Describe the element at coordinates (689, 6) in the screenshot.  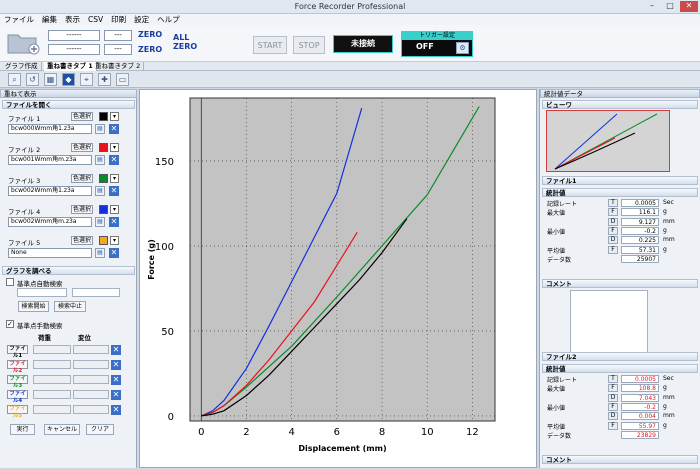
I see `close-button: ✕` at that location.